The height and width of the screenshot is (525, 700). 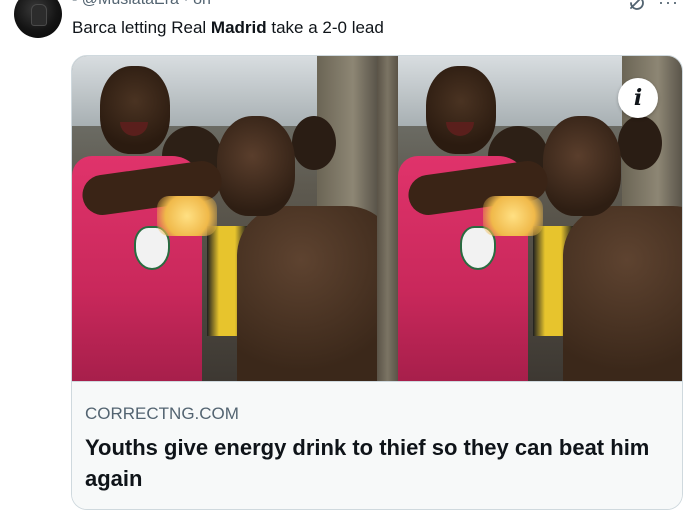 What do you see at coordinates (637, 6) in the screenshot?
I see `grok-icon` at bounding box center [637, 6].